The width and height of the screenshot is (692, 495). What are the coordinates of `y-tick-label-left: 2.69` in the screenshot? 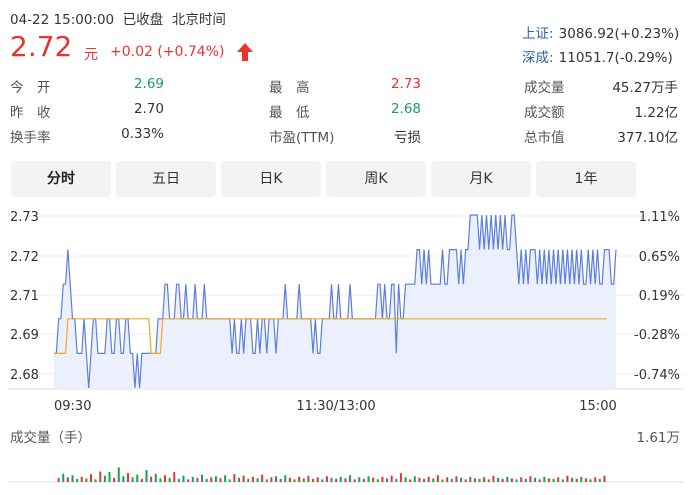 It's located at (24, 335).